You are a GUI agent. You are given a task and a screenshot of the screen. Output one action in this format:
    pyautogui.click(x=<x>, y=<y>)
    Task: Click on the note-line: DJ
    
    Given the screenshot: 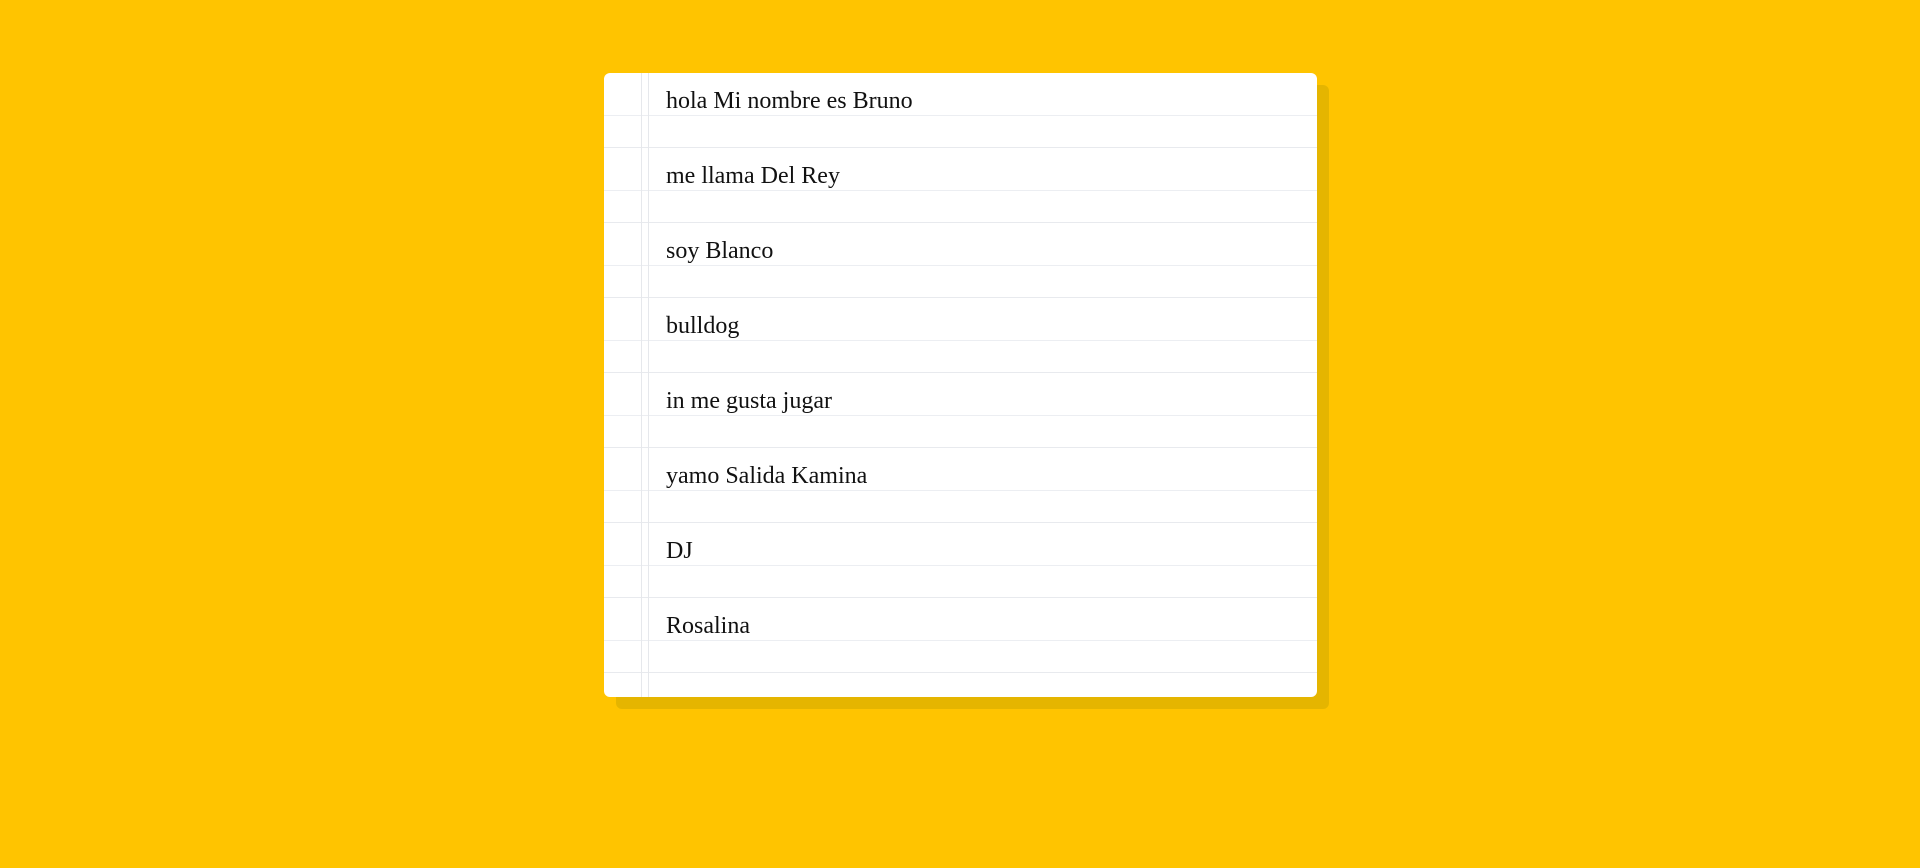 What is the action you would take?
    pyautogui.click(x=679, y=551)
    